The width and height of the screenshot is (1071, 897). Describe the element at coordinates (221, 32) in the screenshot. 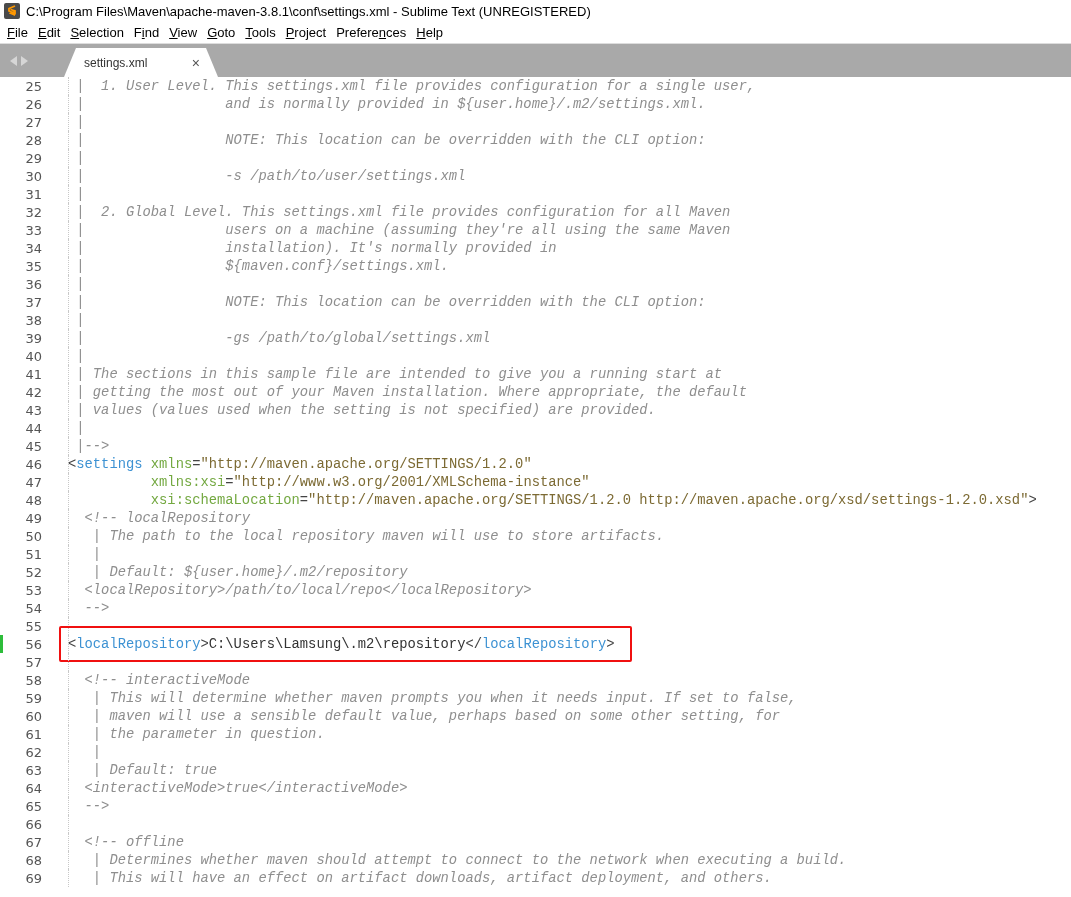

I see `menu-item: Goto` at that location.